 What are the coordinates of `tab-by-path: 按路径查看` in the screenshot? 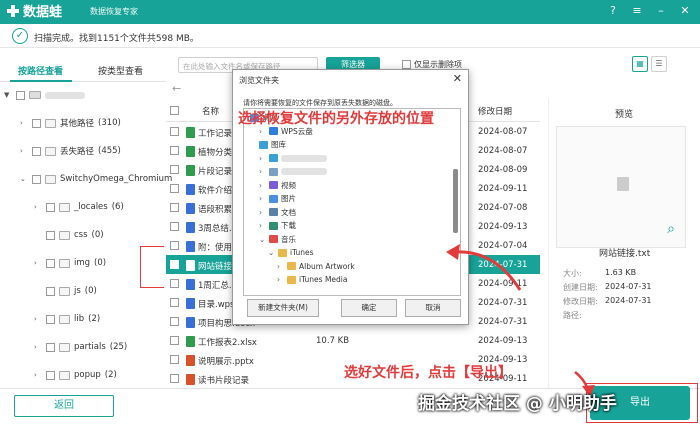 It's located at (40, 70).